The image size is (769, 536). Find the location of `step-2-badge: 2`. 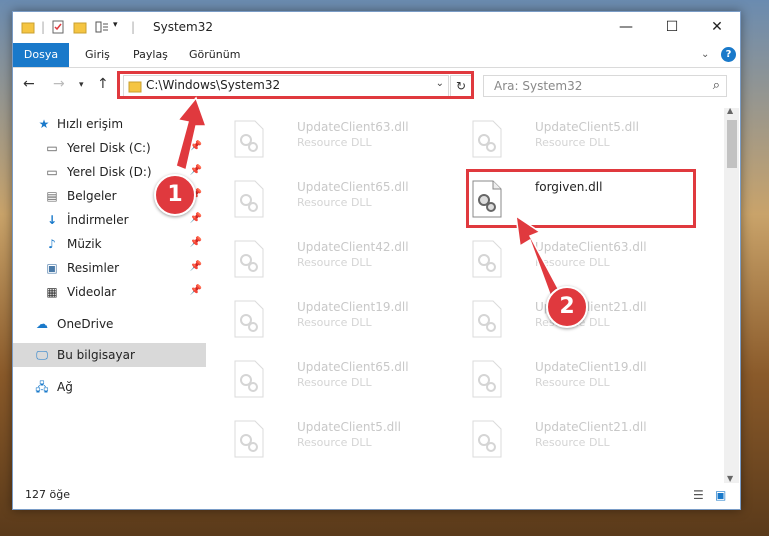

step-2-badge: 2 is located at coordinates (567, 307).